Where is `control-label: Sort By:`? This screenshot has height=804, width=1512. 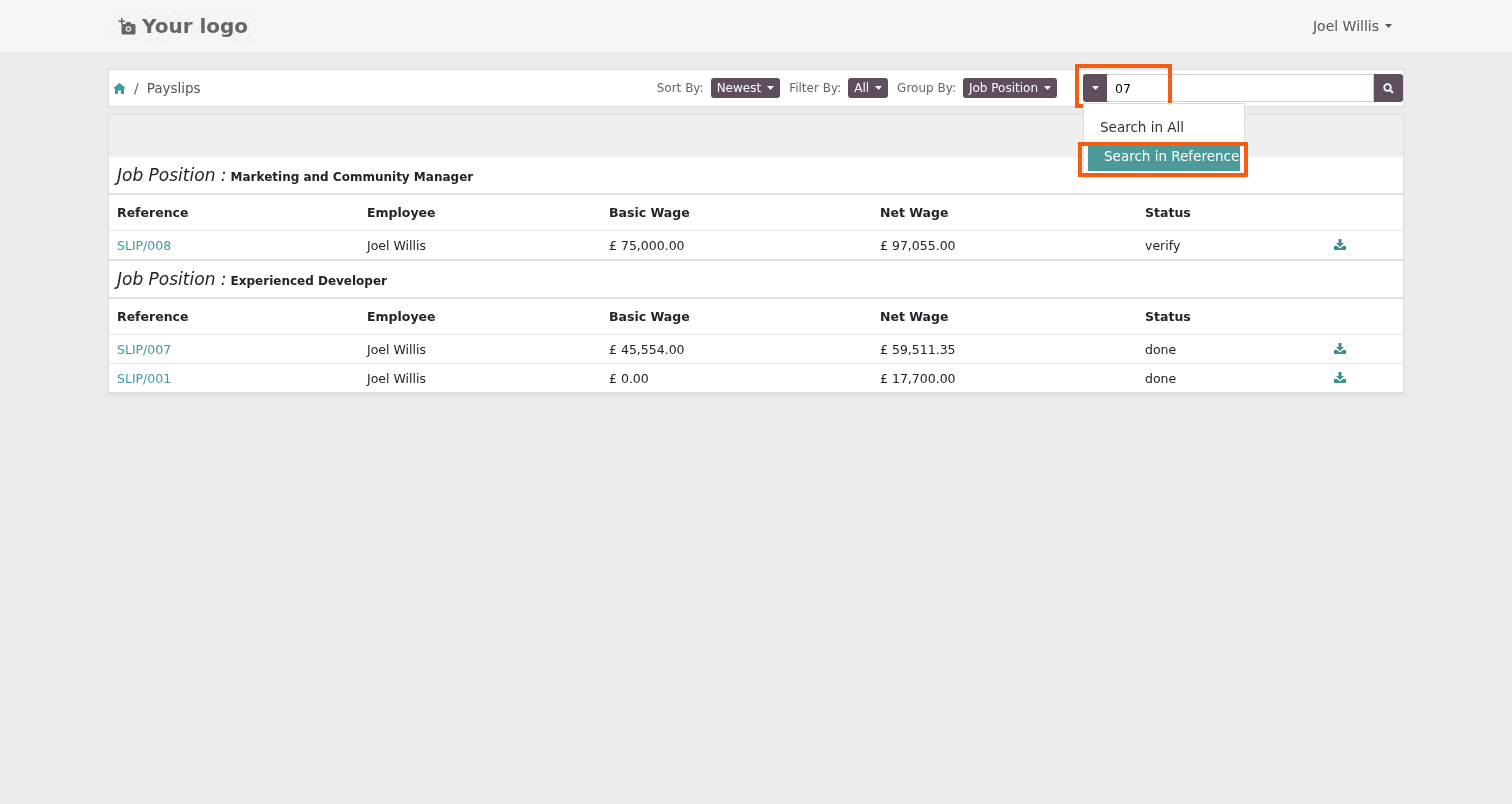
control-label: Sort By: is located at coordinates (680, 88).